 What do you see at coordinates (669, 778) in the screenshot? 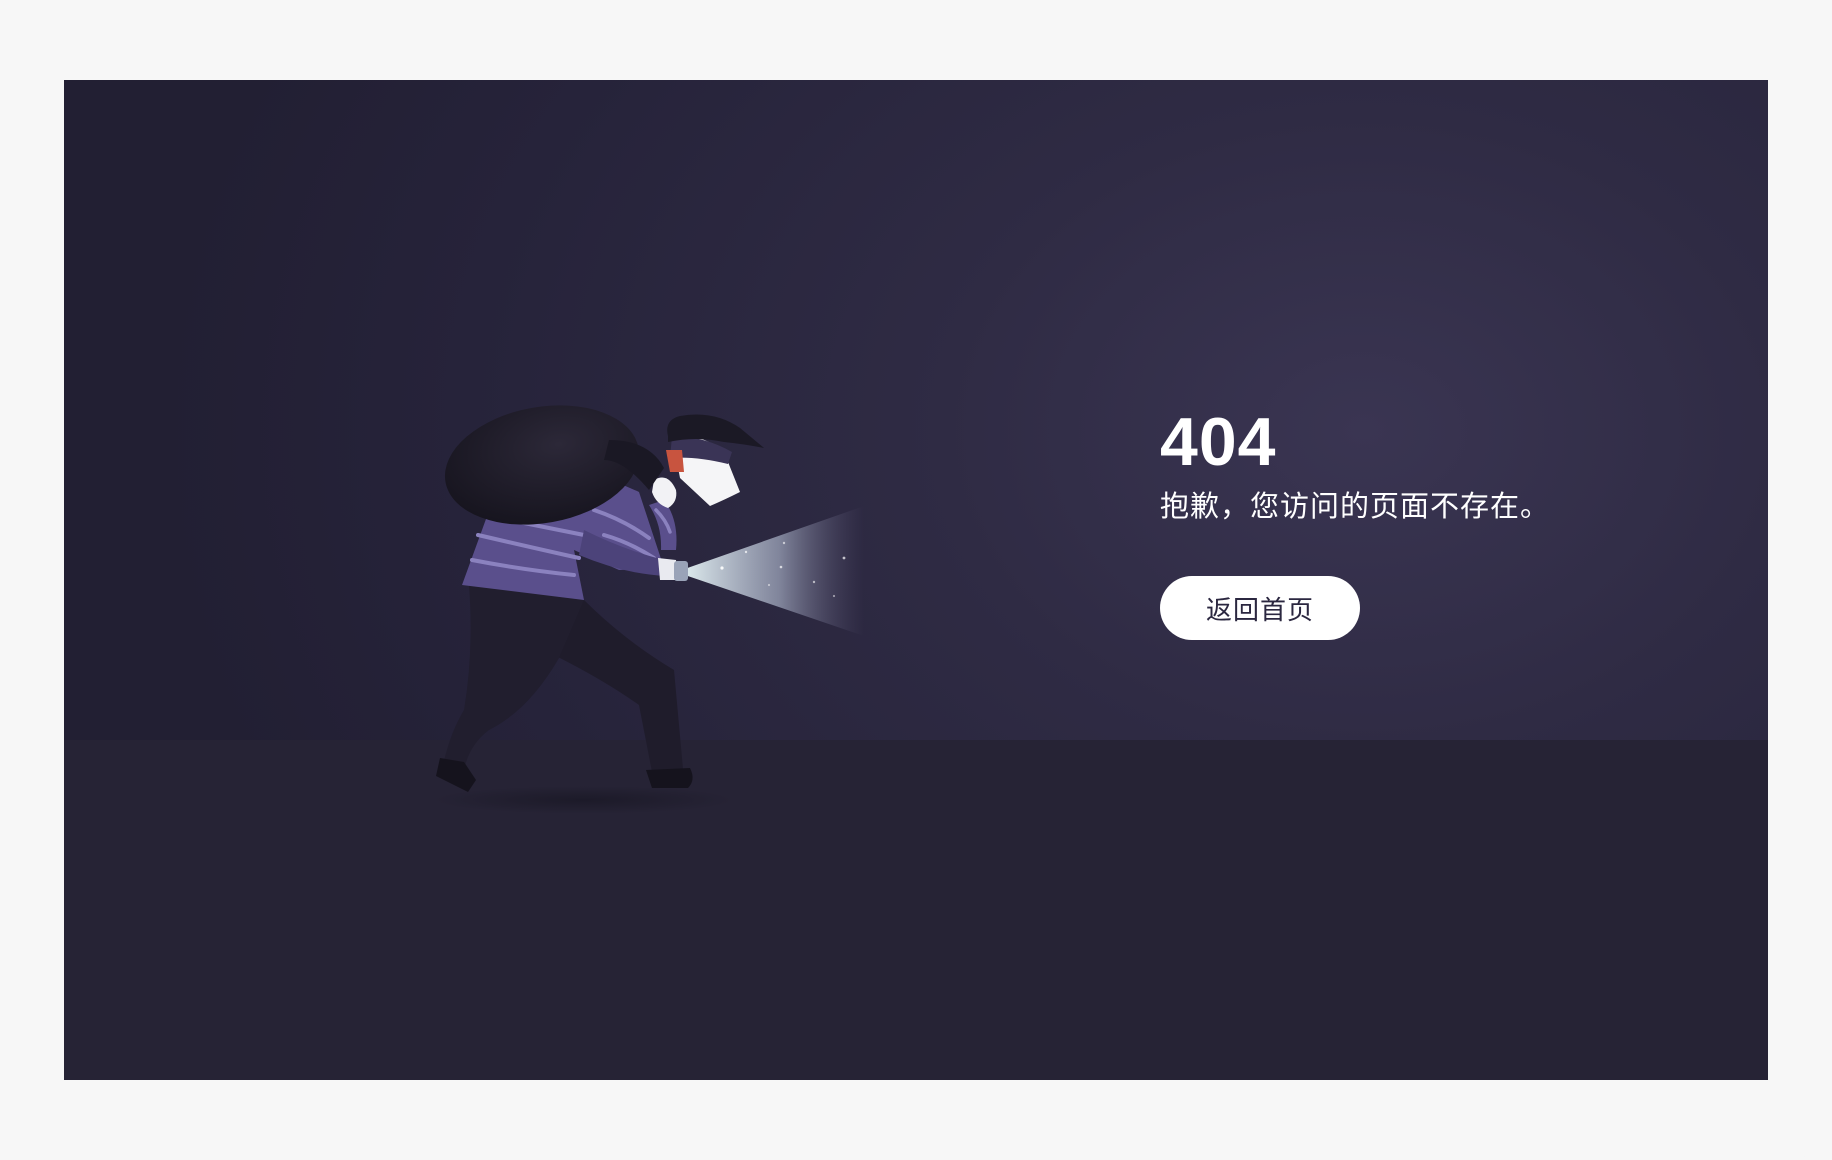
I see `thief-back-shoe` at bounding box center [669, 778].